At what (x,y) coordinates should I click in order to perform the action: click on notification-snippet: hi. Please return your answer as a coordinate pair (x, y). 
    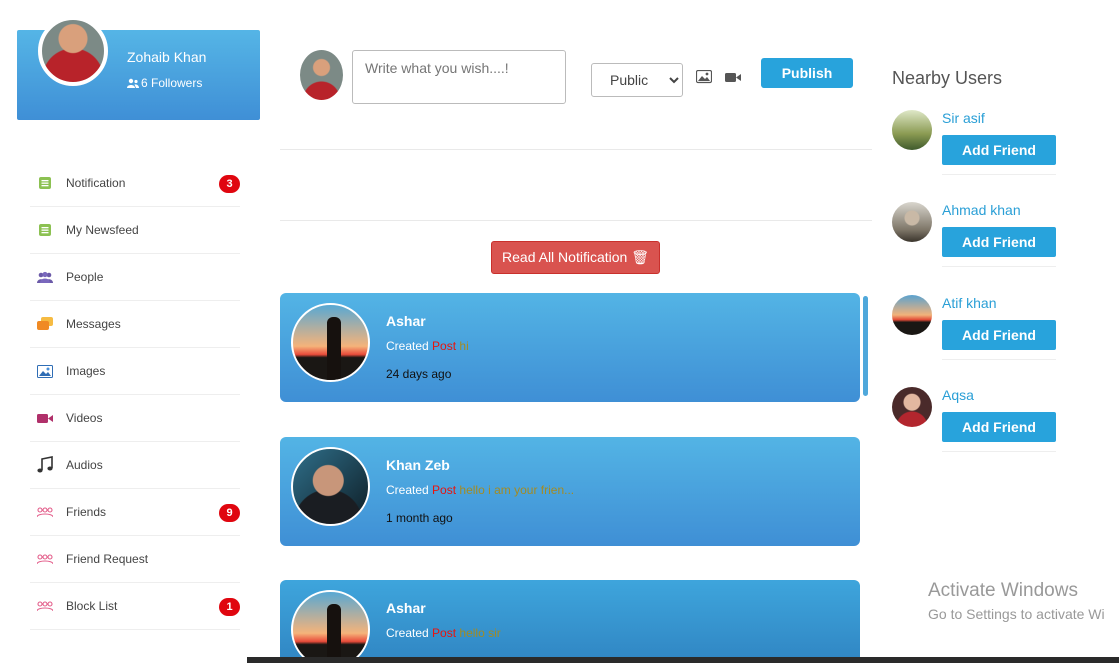
    Looking at the image, I should click on (464, 346).